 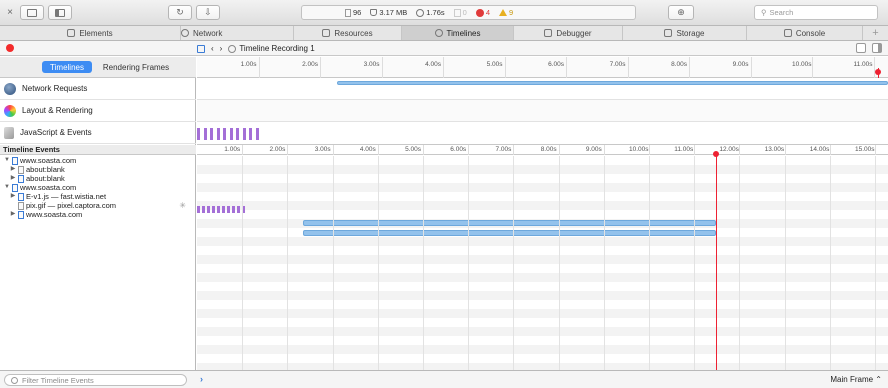 I want to click on ruler-tick-label: 10.00s, so click(x=802, y=64).